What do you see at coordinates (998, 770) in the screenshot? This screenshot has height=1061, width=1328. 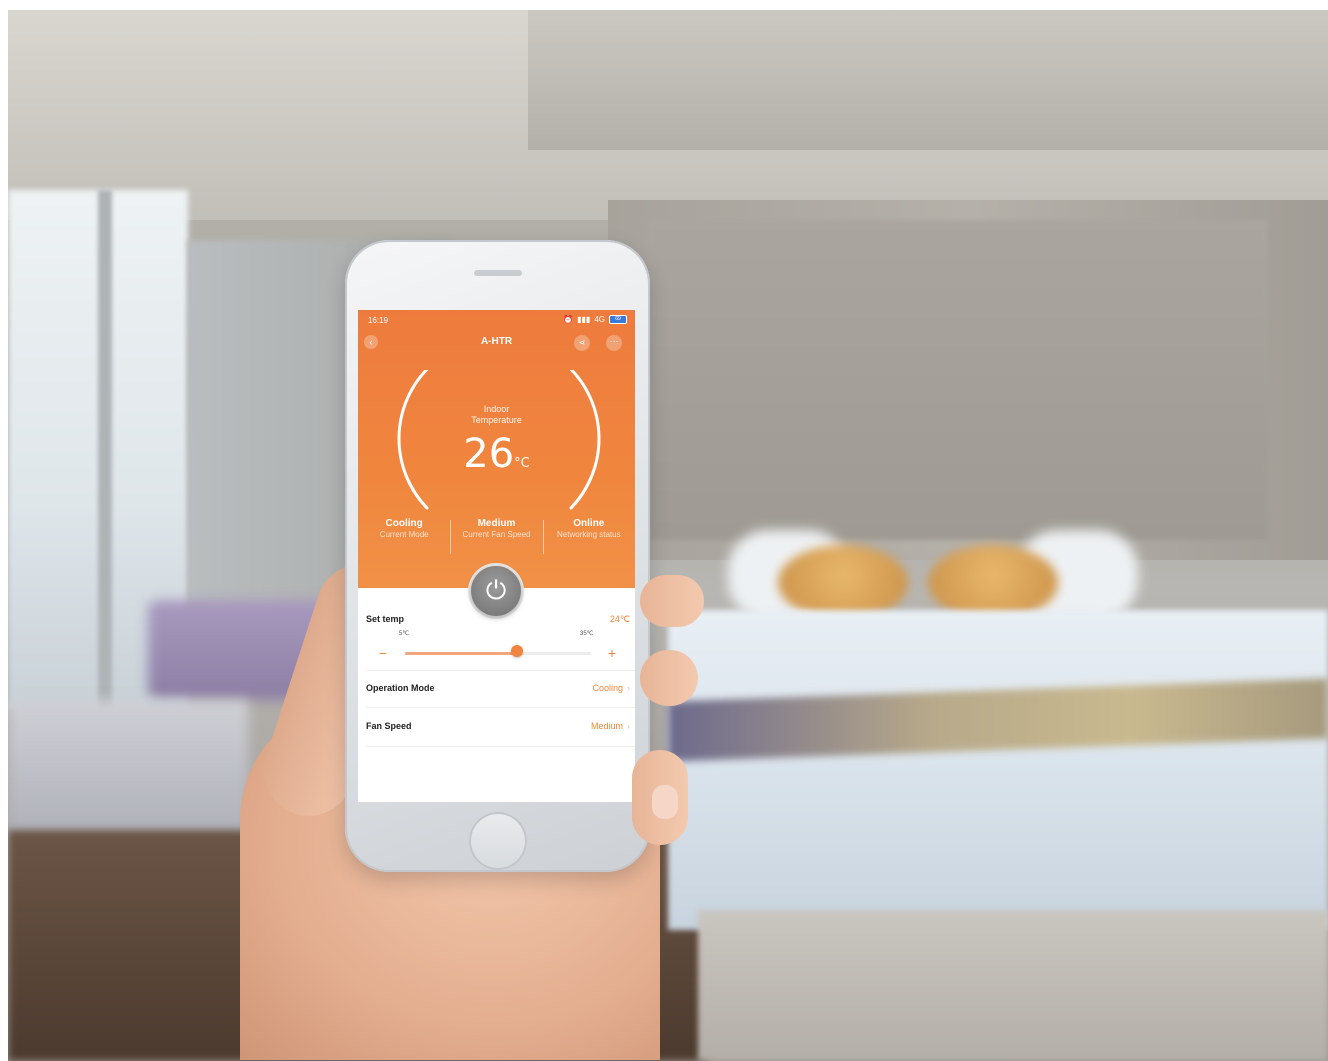 I see `bed` at bounding box center [998, 770].